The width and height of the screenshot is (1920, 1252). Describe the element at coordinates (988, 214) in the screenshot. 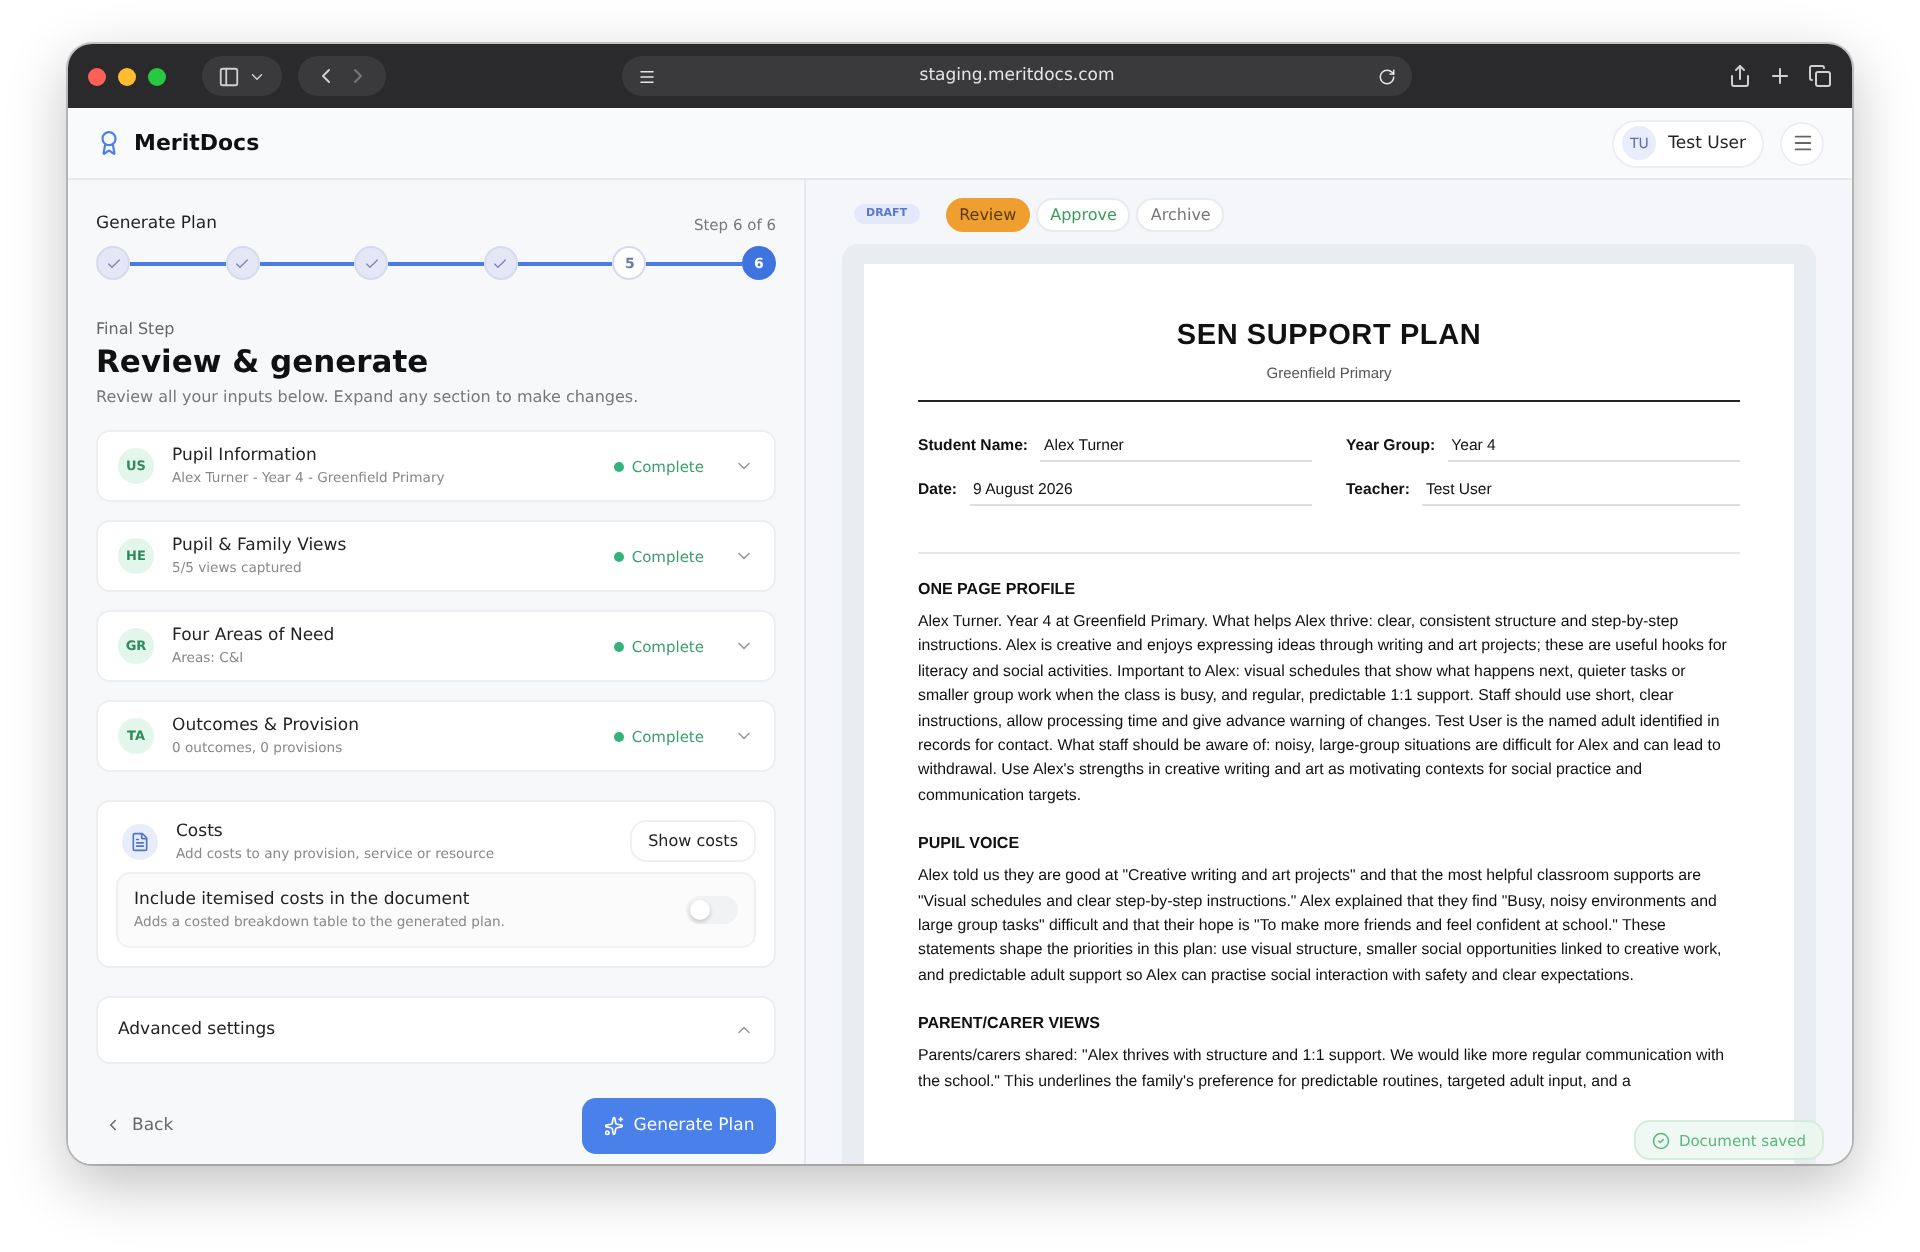

I see `workflow-tab: Review` at that location.